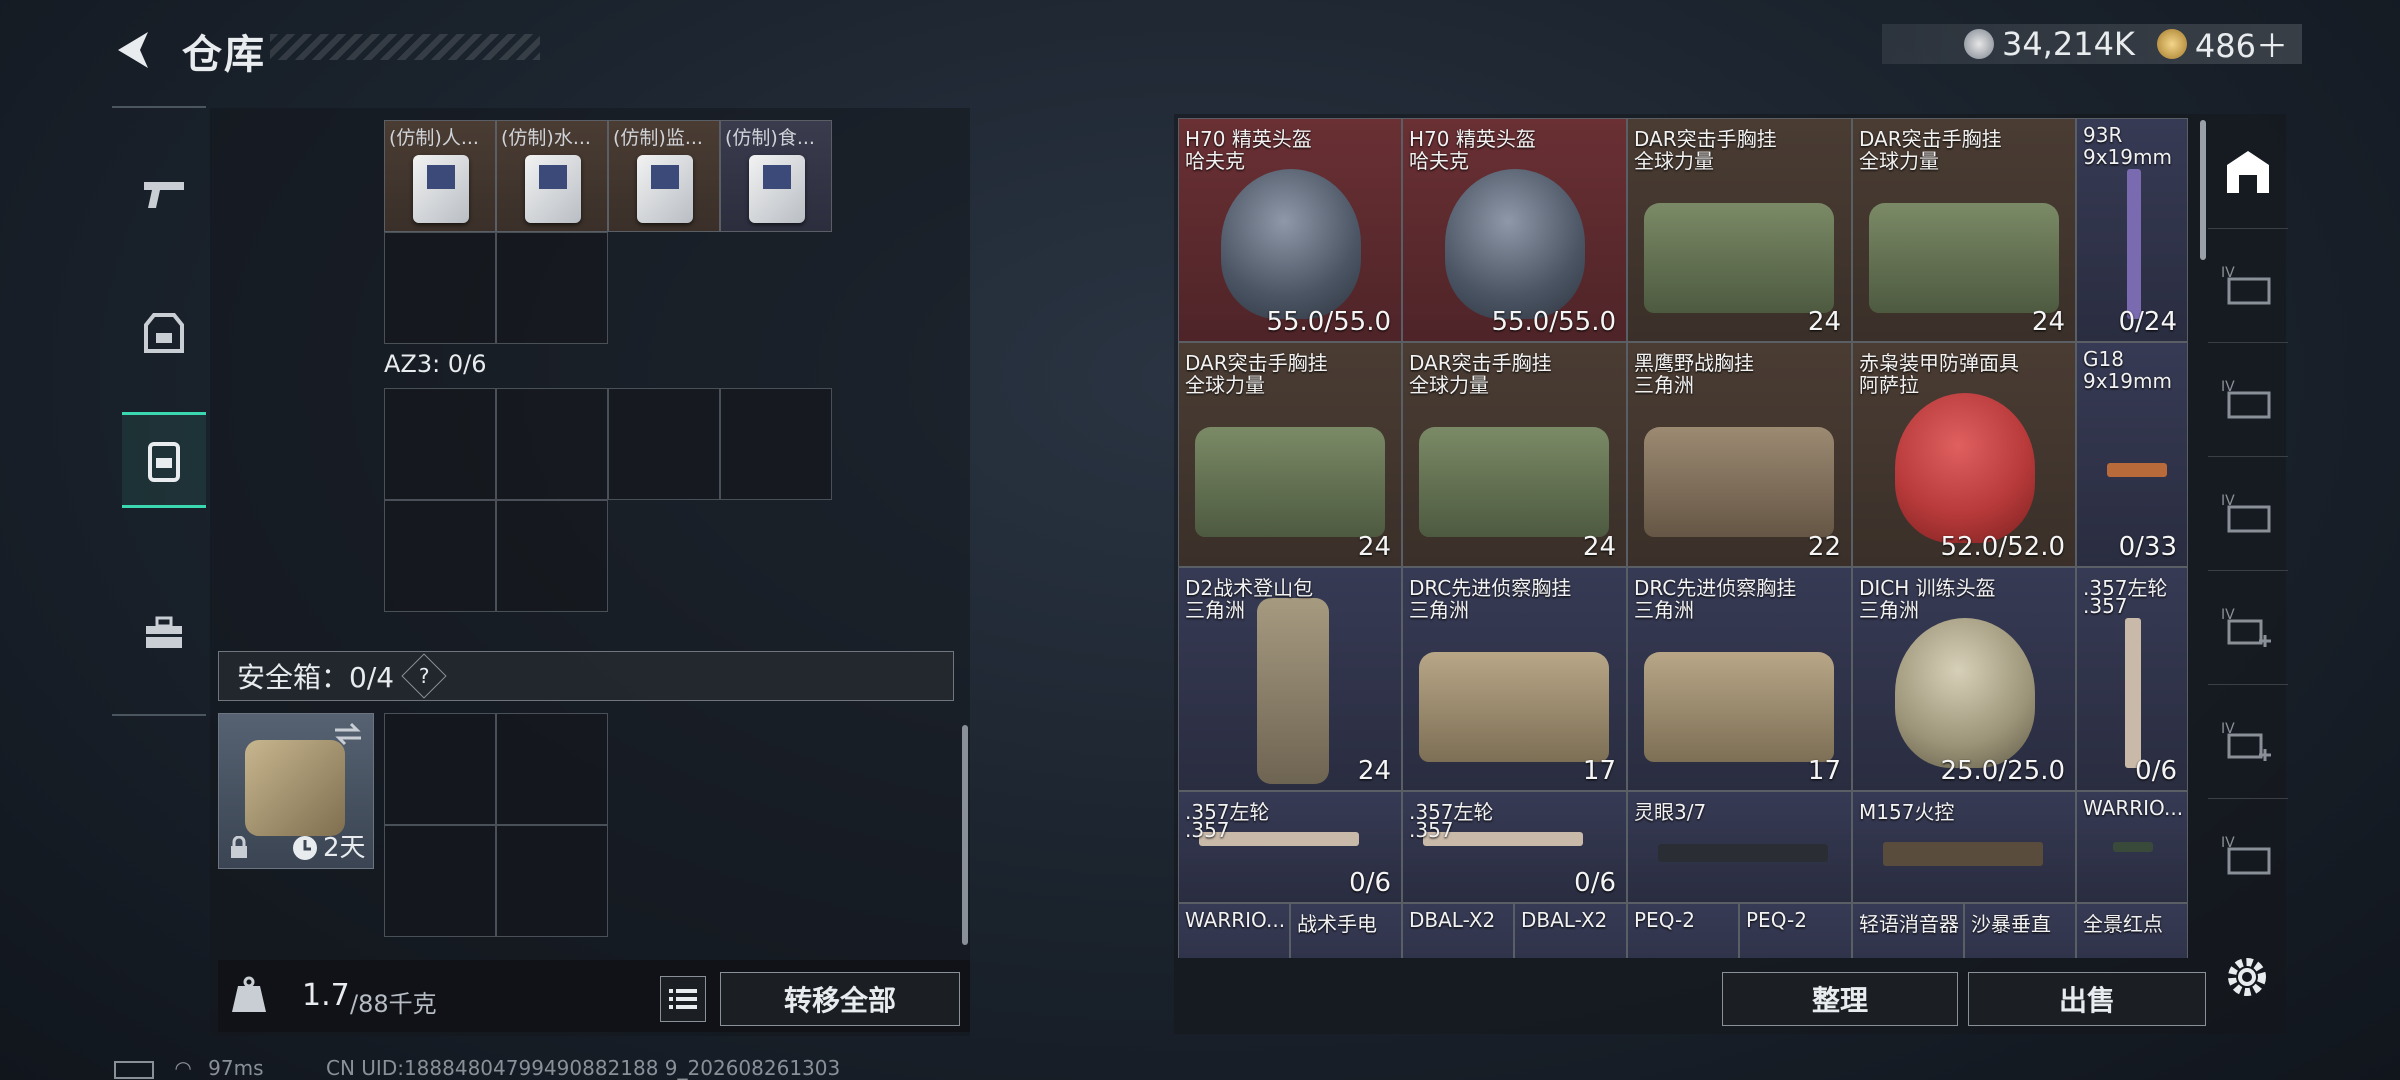 The height and width of the screenshot is (1080, 2400). Describe the element at coordinates (134, 50) in the screenshot. I see `back-button` at that location.